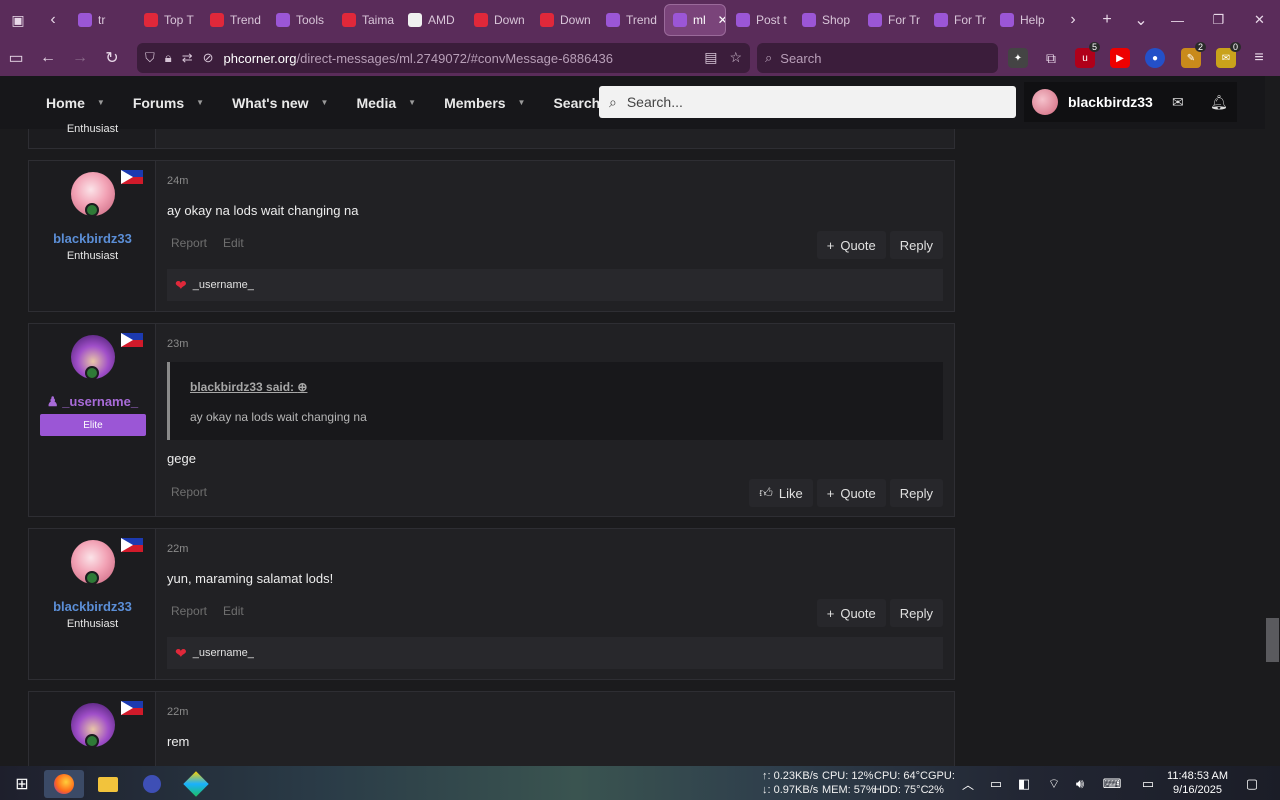  I want to click on tab-favicon-icon, so click(349, 20).